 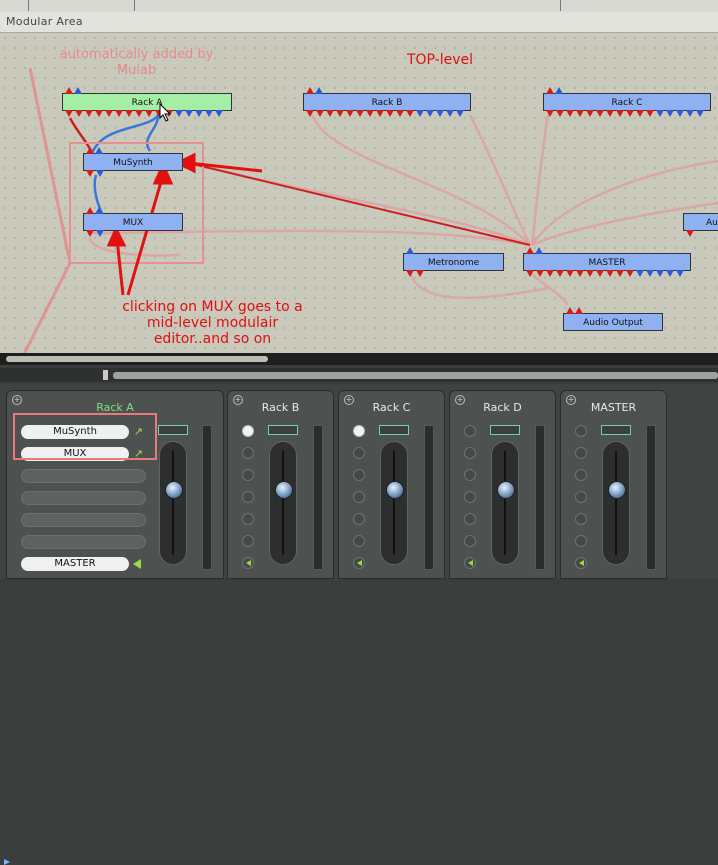 What do you see at coordinates (7, 862) in the screenshot?
I see `selected-row-marker` at bounding box center [7, 862].